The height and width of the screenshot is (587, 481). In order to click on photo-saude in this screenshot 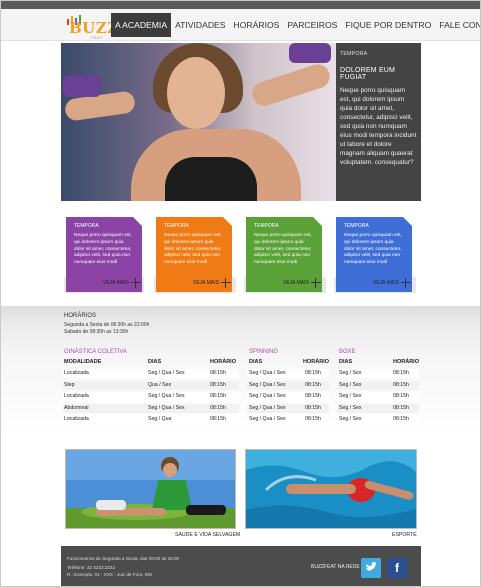, I will do `click(150, 489)`.